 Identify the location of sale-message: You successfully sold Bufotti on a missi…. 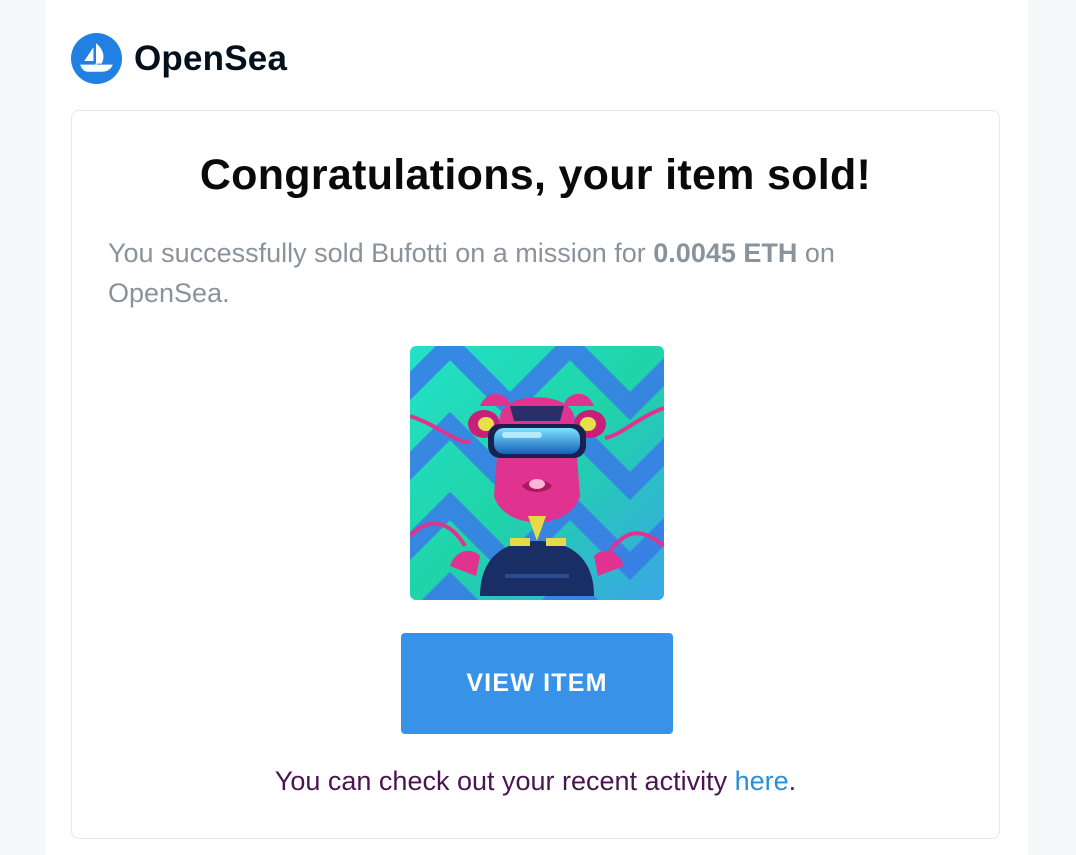
(528, 273).